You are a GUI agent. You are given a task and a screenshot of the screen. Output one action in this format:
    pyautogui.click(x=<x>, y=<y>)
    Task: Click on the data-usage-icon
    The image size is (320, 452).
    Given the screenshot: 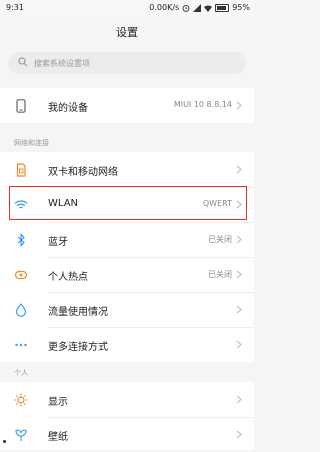 What is the action you would take?
    pyautogui.click(x=21, y=310)
    